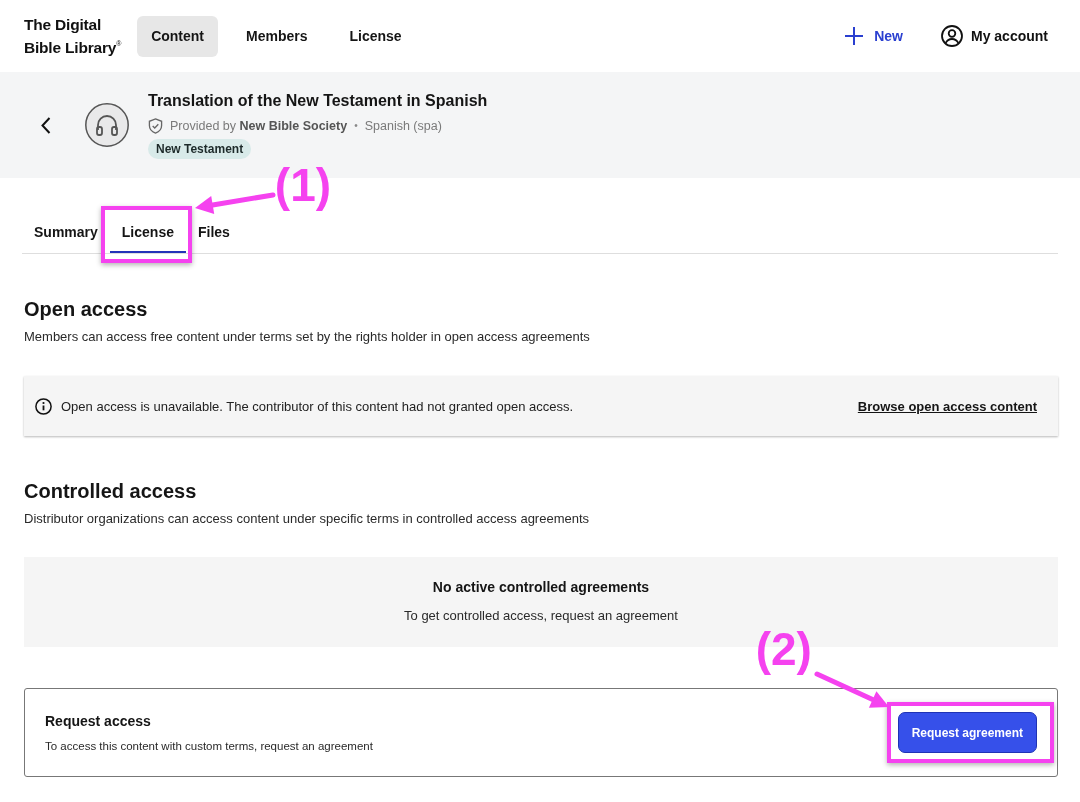  What do you see at coordinates (155, 126) in the screenshot?
I see `shield-check-icon` at bounding box center [155, 126].